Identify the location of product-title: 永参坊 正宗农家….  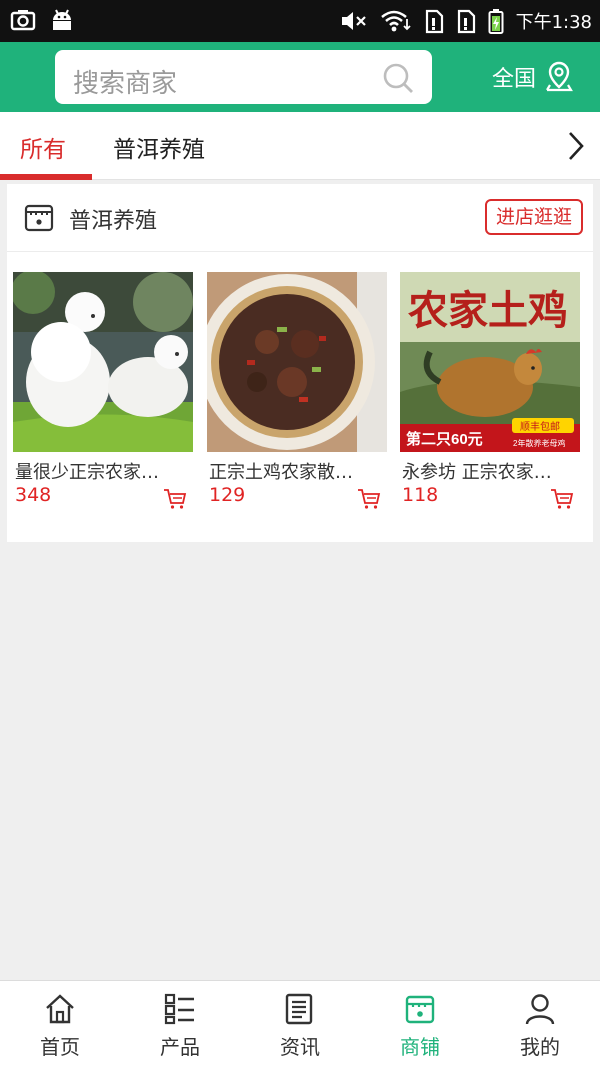
(477, 472).